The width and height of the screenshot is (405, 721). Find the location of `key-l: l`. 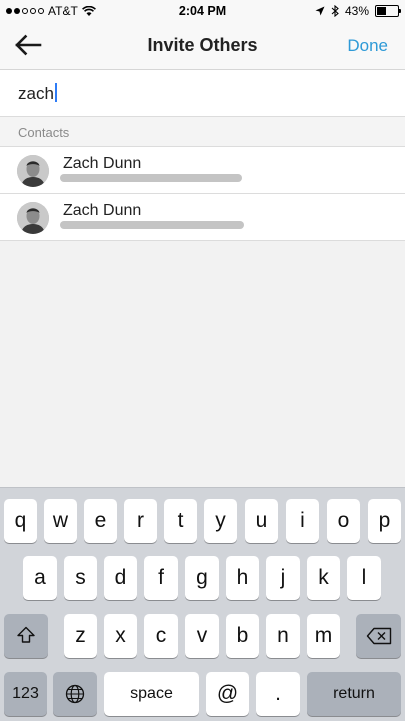

key-l: l is located at coordinates (364, 578).